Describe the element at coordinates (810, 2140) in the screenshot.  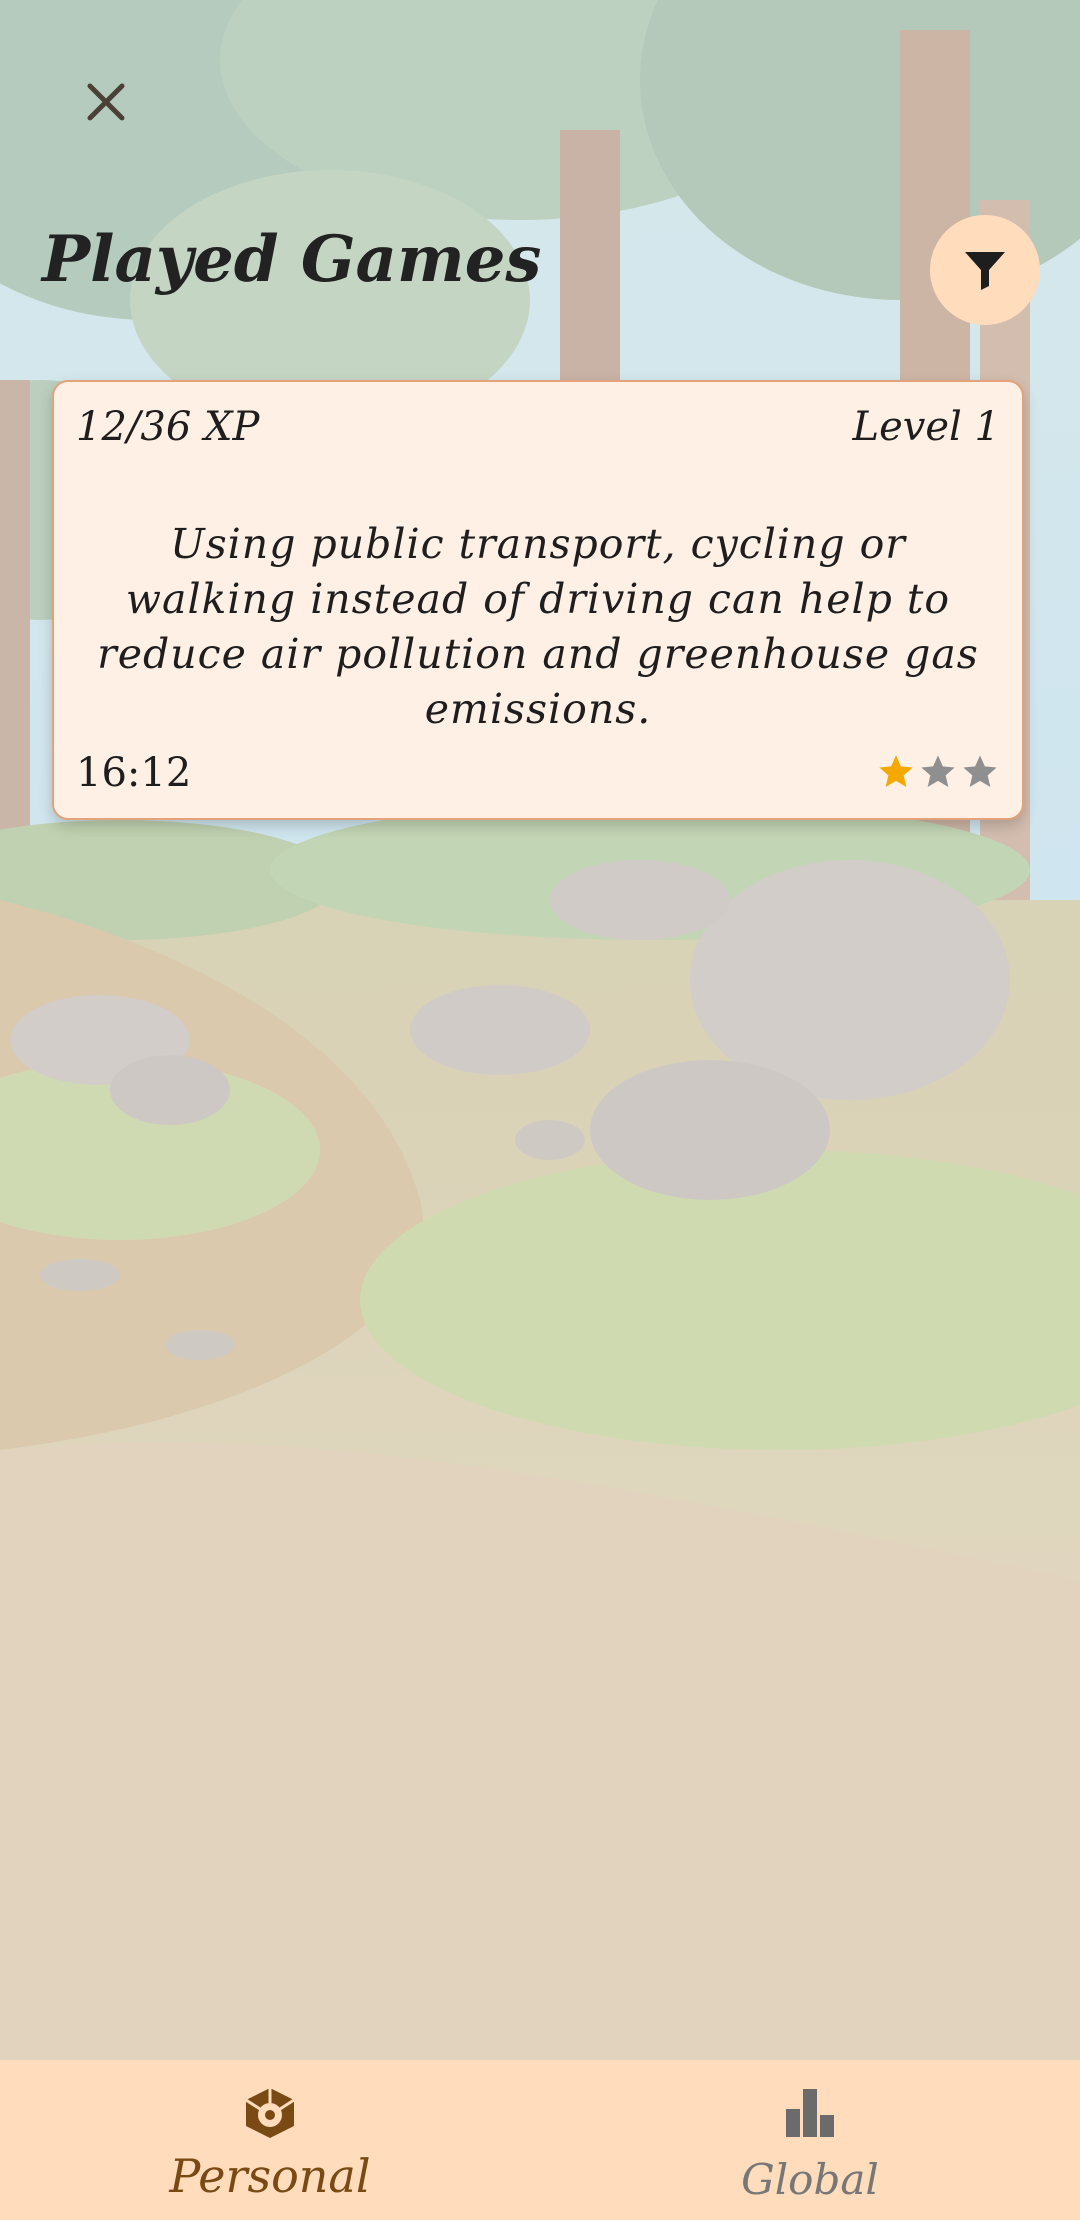
I see `nav-global: Global` at that location.